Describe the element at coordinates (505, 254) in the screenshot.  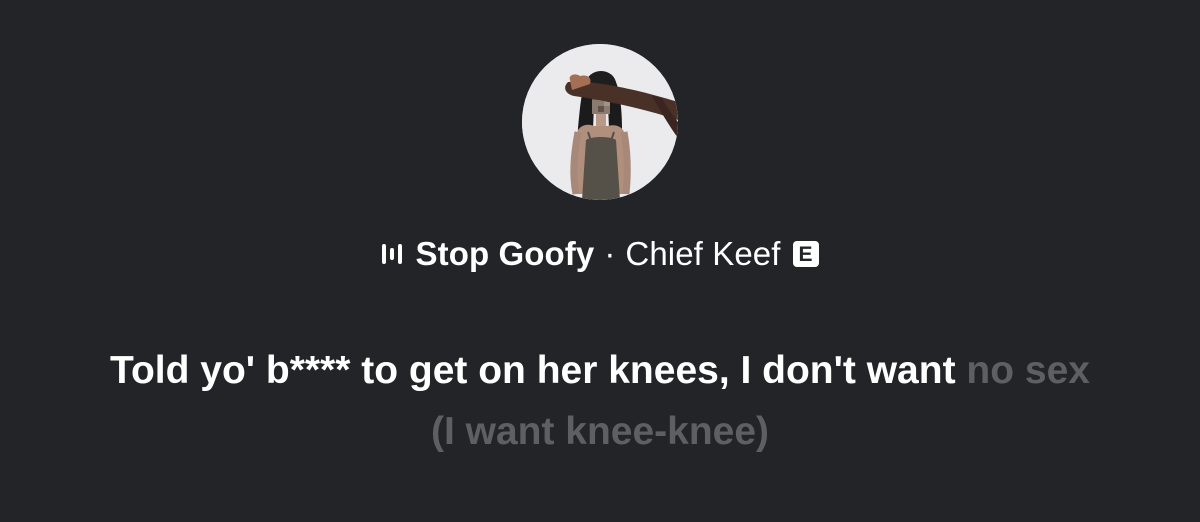
I see `song-title: Stop Goofy` at that location.